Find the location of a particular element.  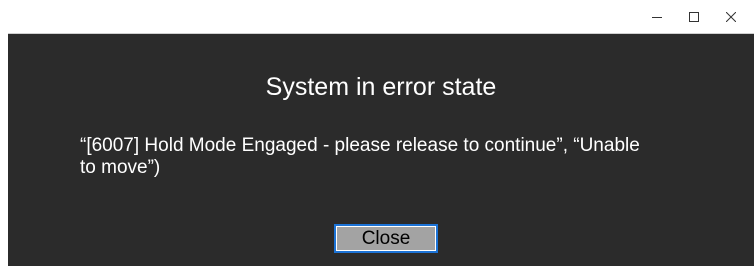

close-icon is located at coordinates (731, 16).